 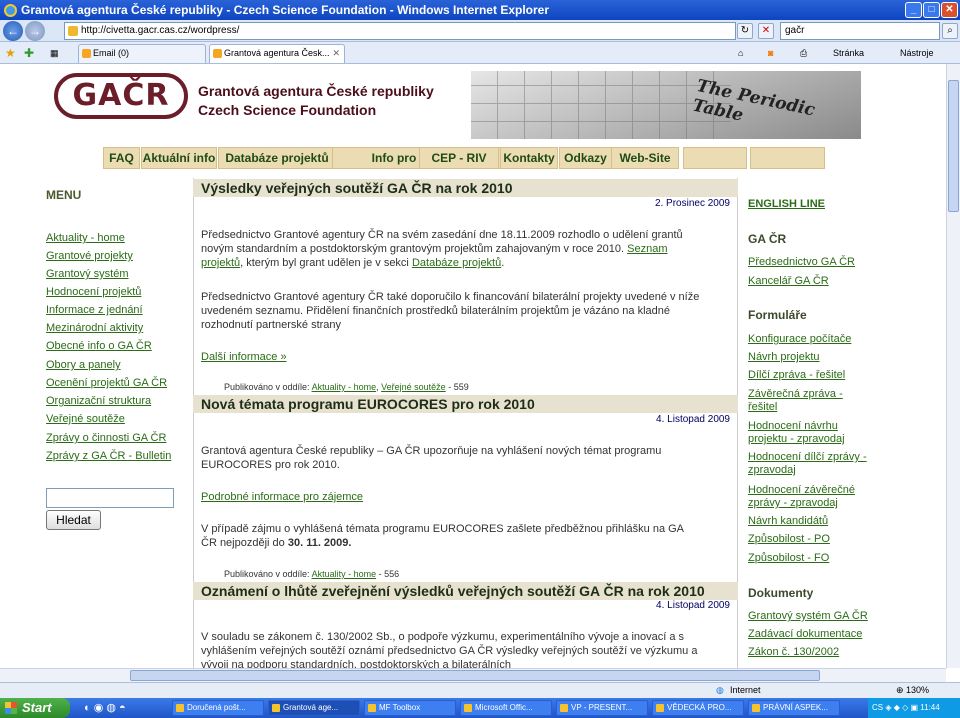 I want to click on menu-item: Aktuality - home, so click(x=85, y=238).